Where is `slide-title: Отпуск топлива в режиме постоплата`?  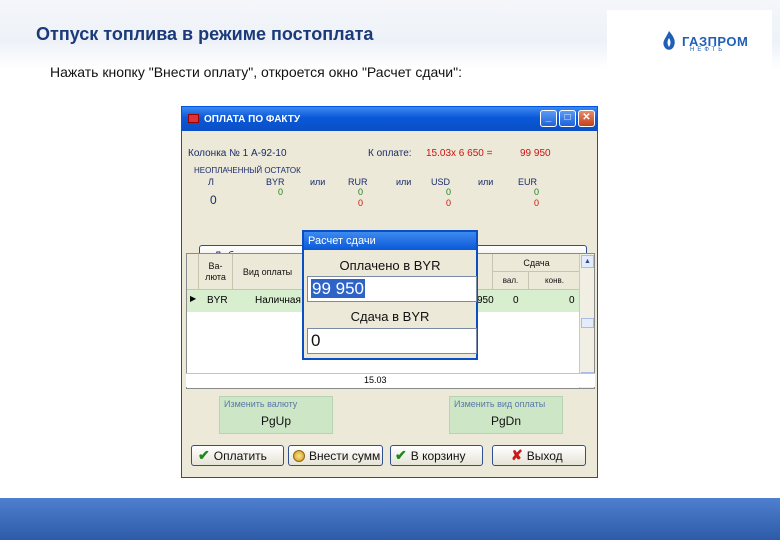
slide-title: Отпуск топлива в режиме постоплата is located at coordinates (205, 34).